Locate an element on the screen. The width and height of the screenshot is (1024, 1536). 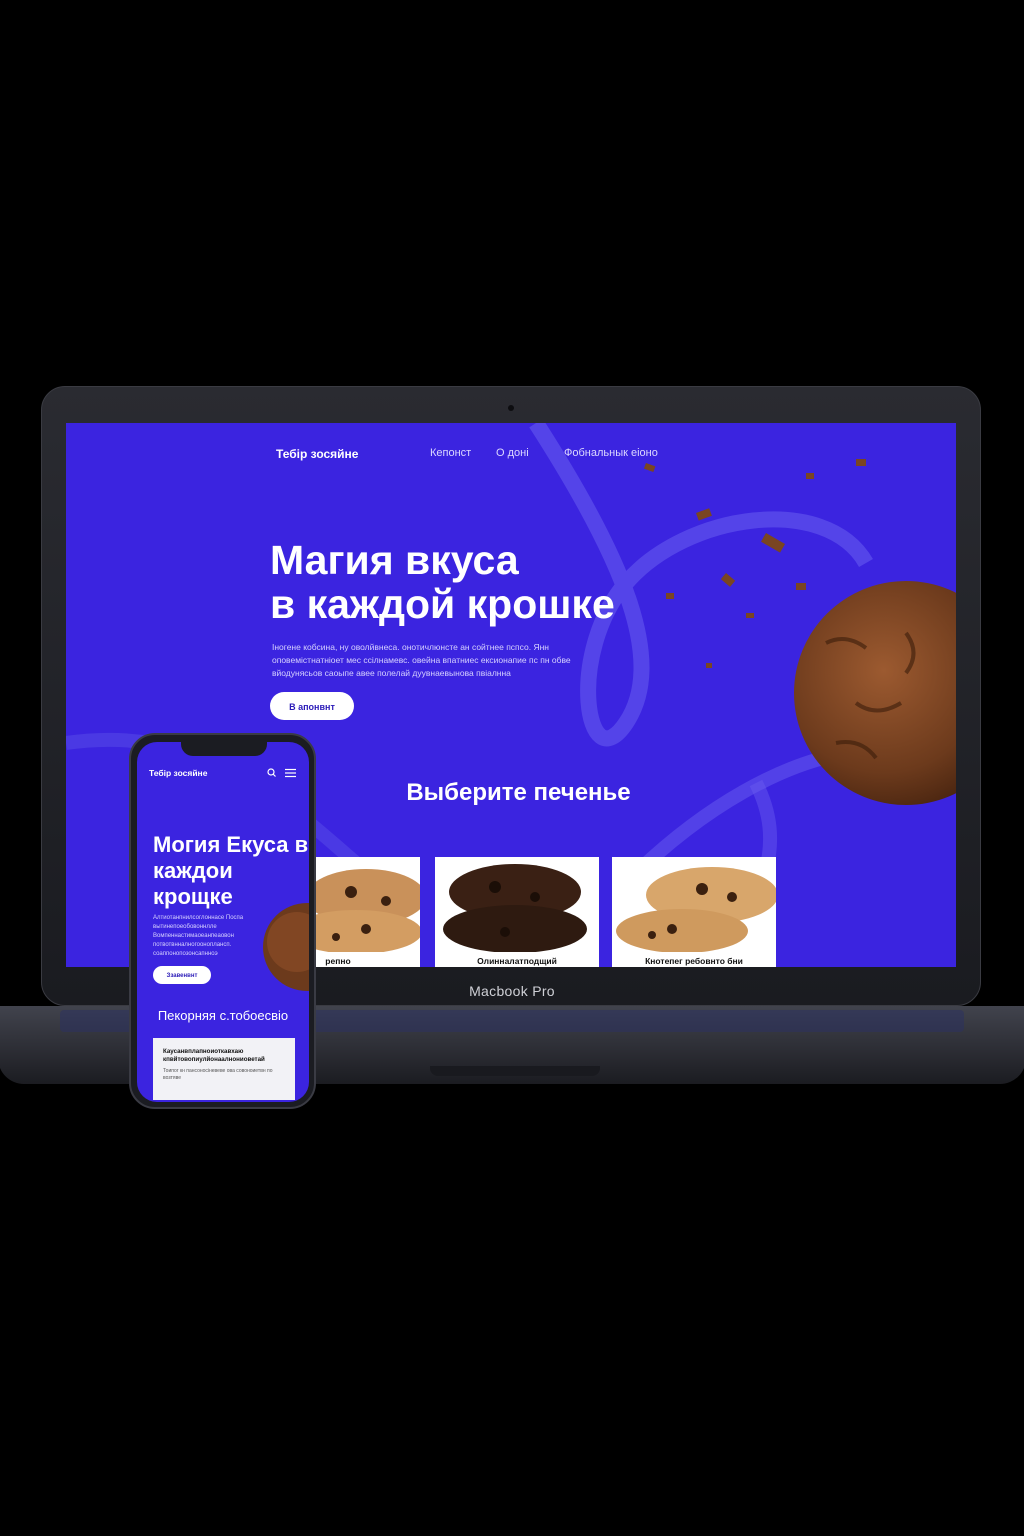
cta-button: В апонвнт is located at coordinates (312, 706).